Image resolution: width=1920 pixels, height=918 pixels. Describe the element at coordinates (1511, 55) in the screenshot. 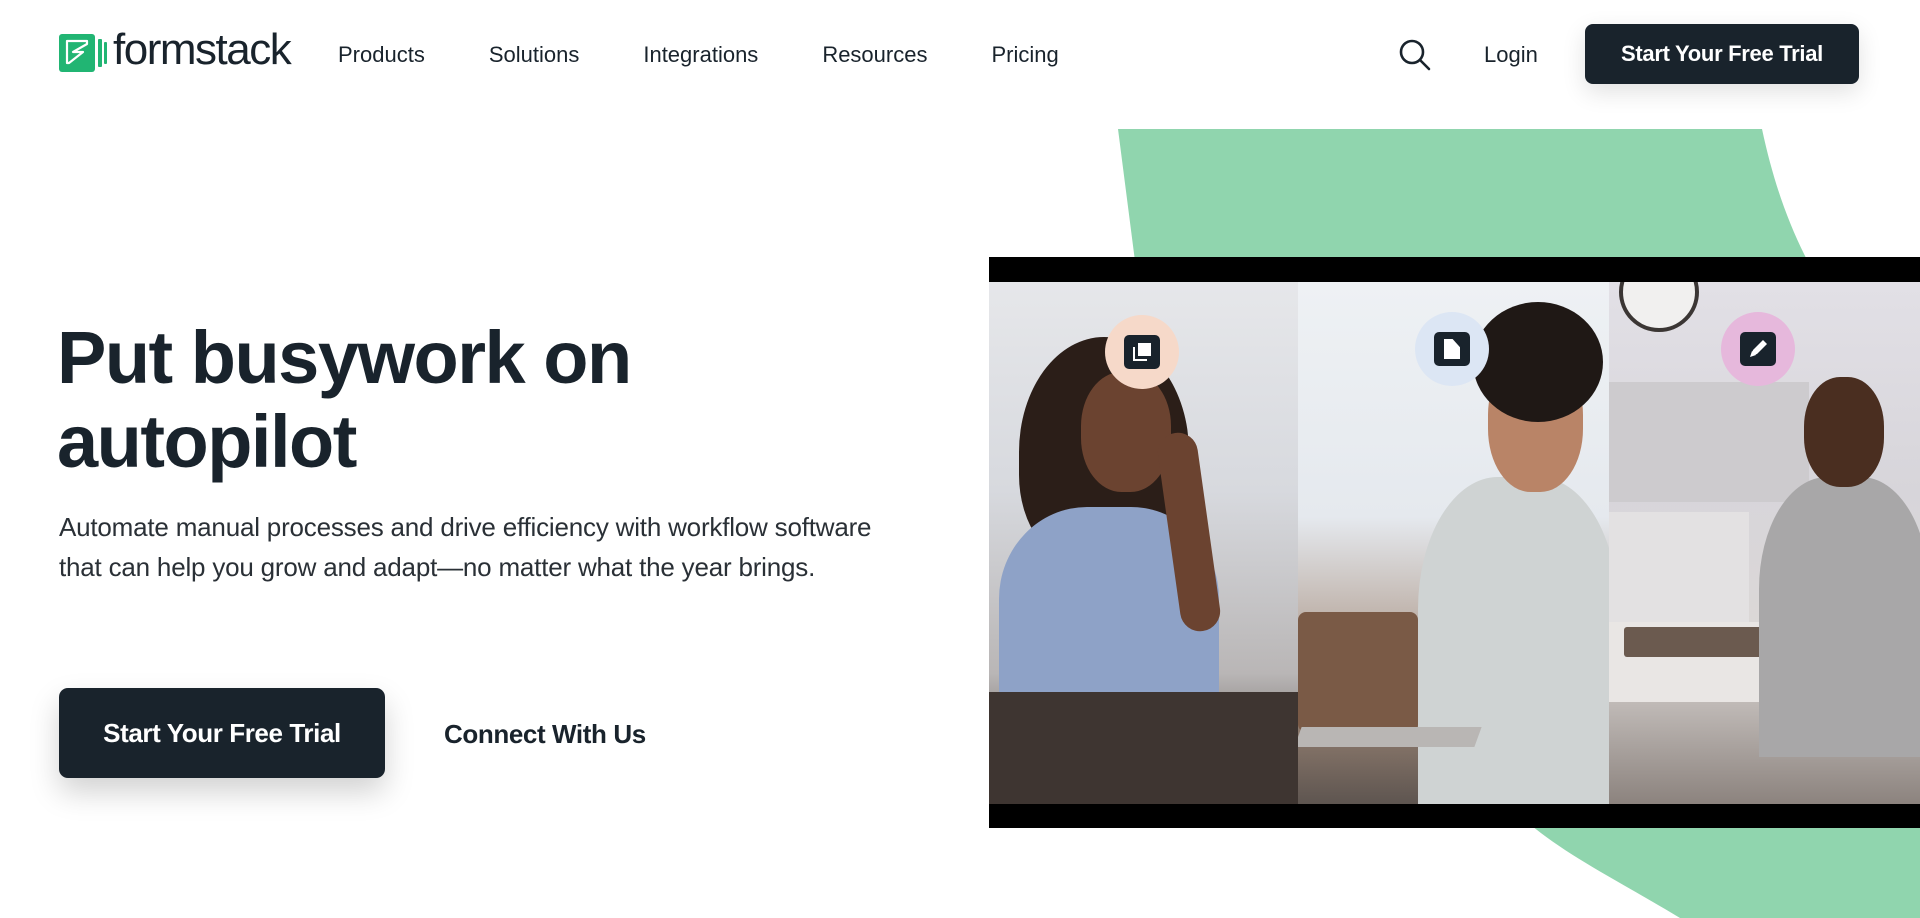

I see `login-link: Login` at that location.